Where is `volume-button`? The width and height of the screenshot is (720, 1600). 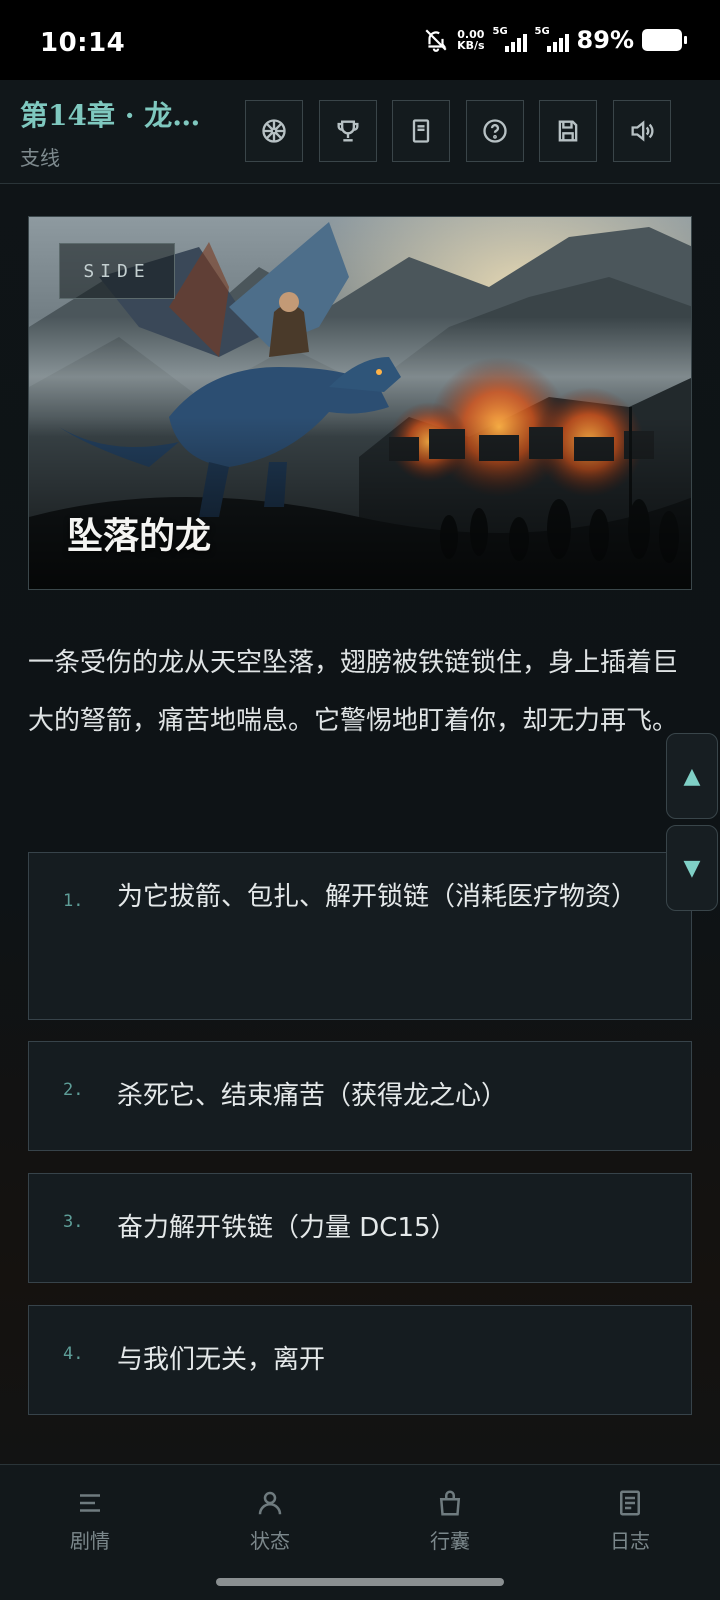 volume-button is located at coordinates (642, 131).